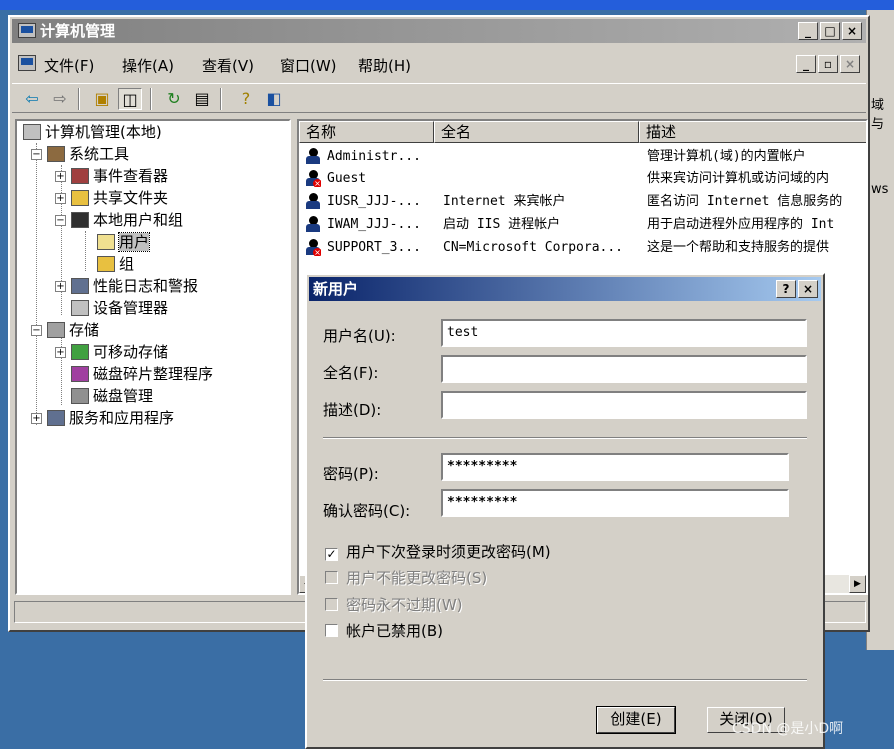  Describe the element at coordinates (351, 373) in the screenshot. I see `fullname-label: 全名(F):` at that location.